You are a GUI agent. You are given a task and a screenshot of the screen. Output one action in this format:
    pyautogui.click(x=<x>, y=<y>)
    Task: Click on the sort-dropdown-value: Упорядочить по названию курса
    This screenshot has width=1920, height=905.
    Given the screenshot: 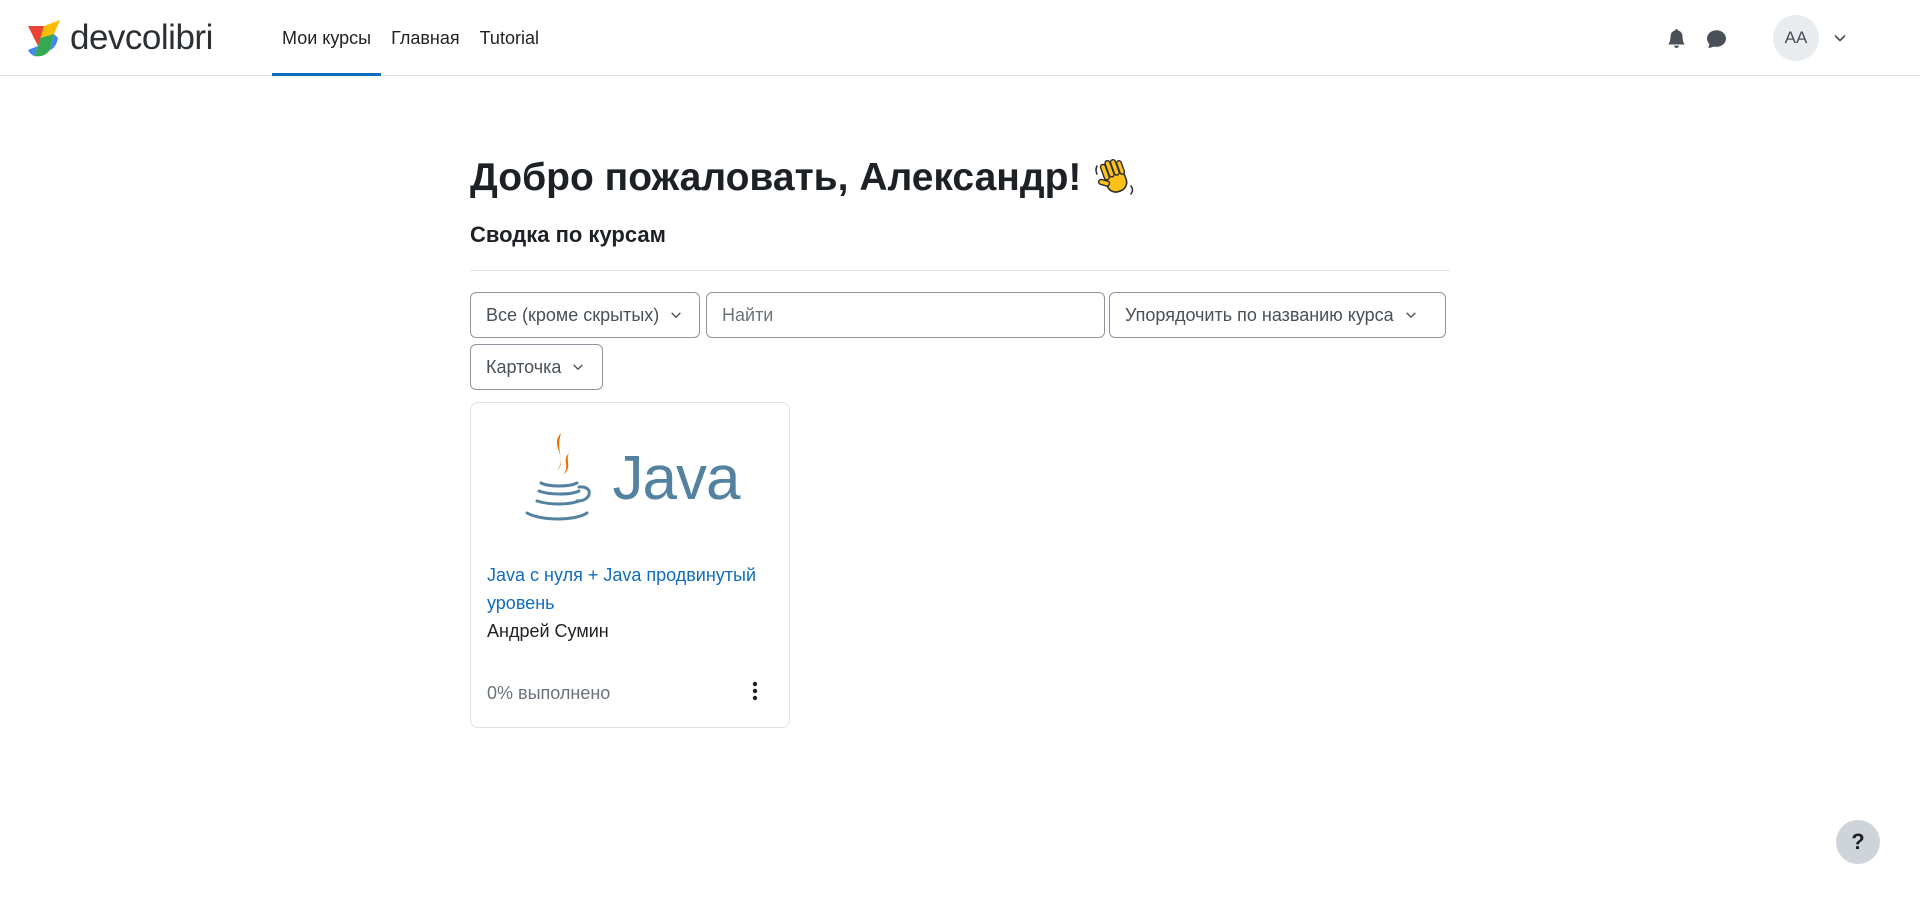 What is the action you would take?
    pyautogui.click(x=1259, y=314)
    